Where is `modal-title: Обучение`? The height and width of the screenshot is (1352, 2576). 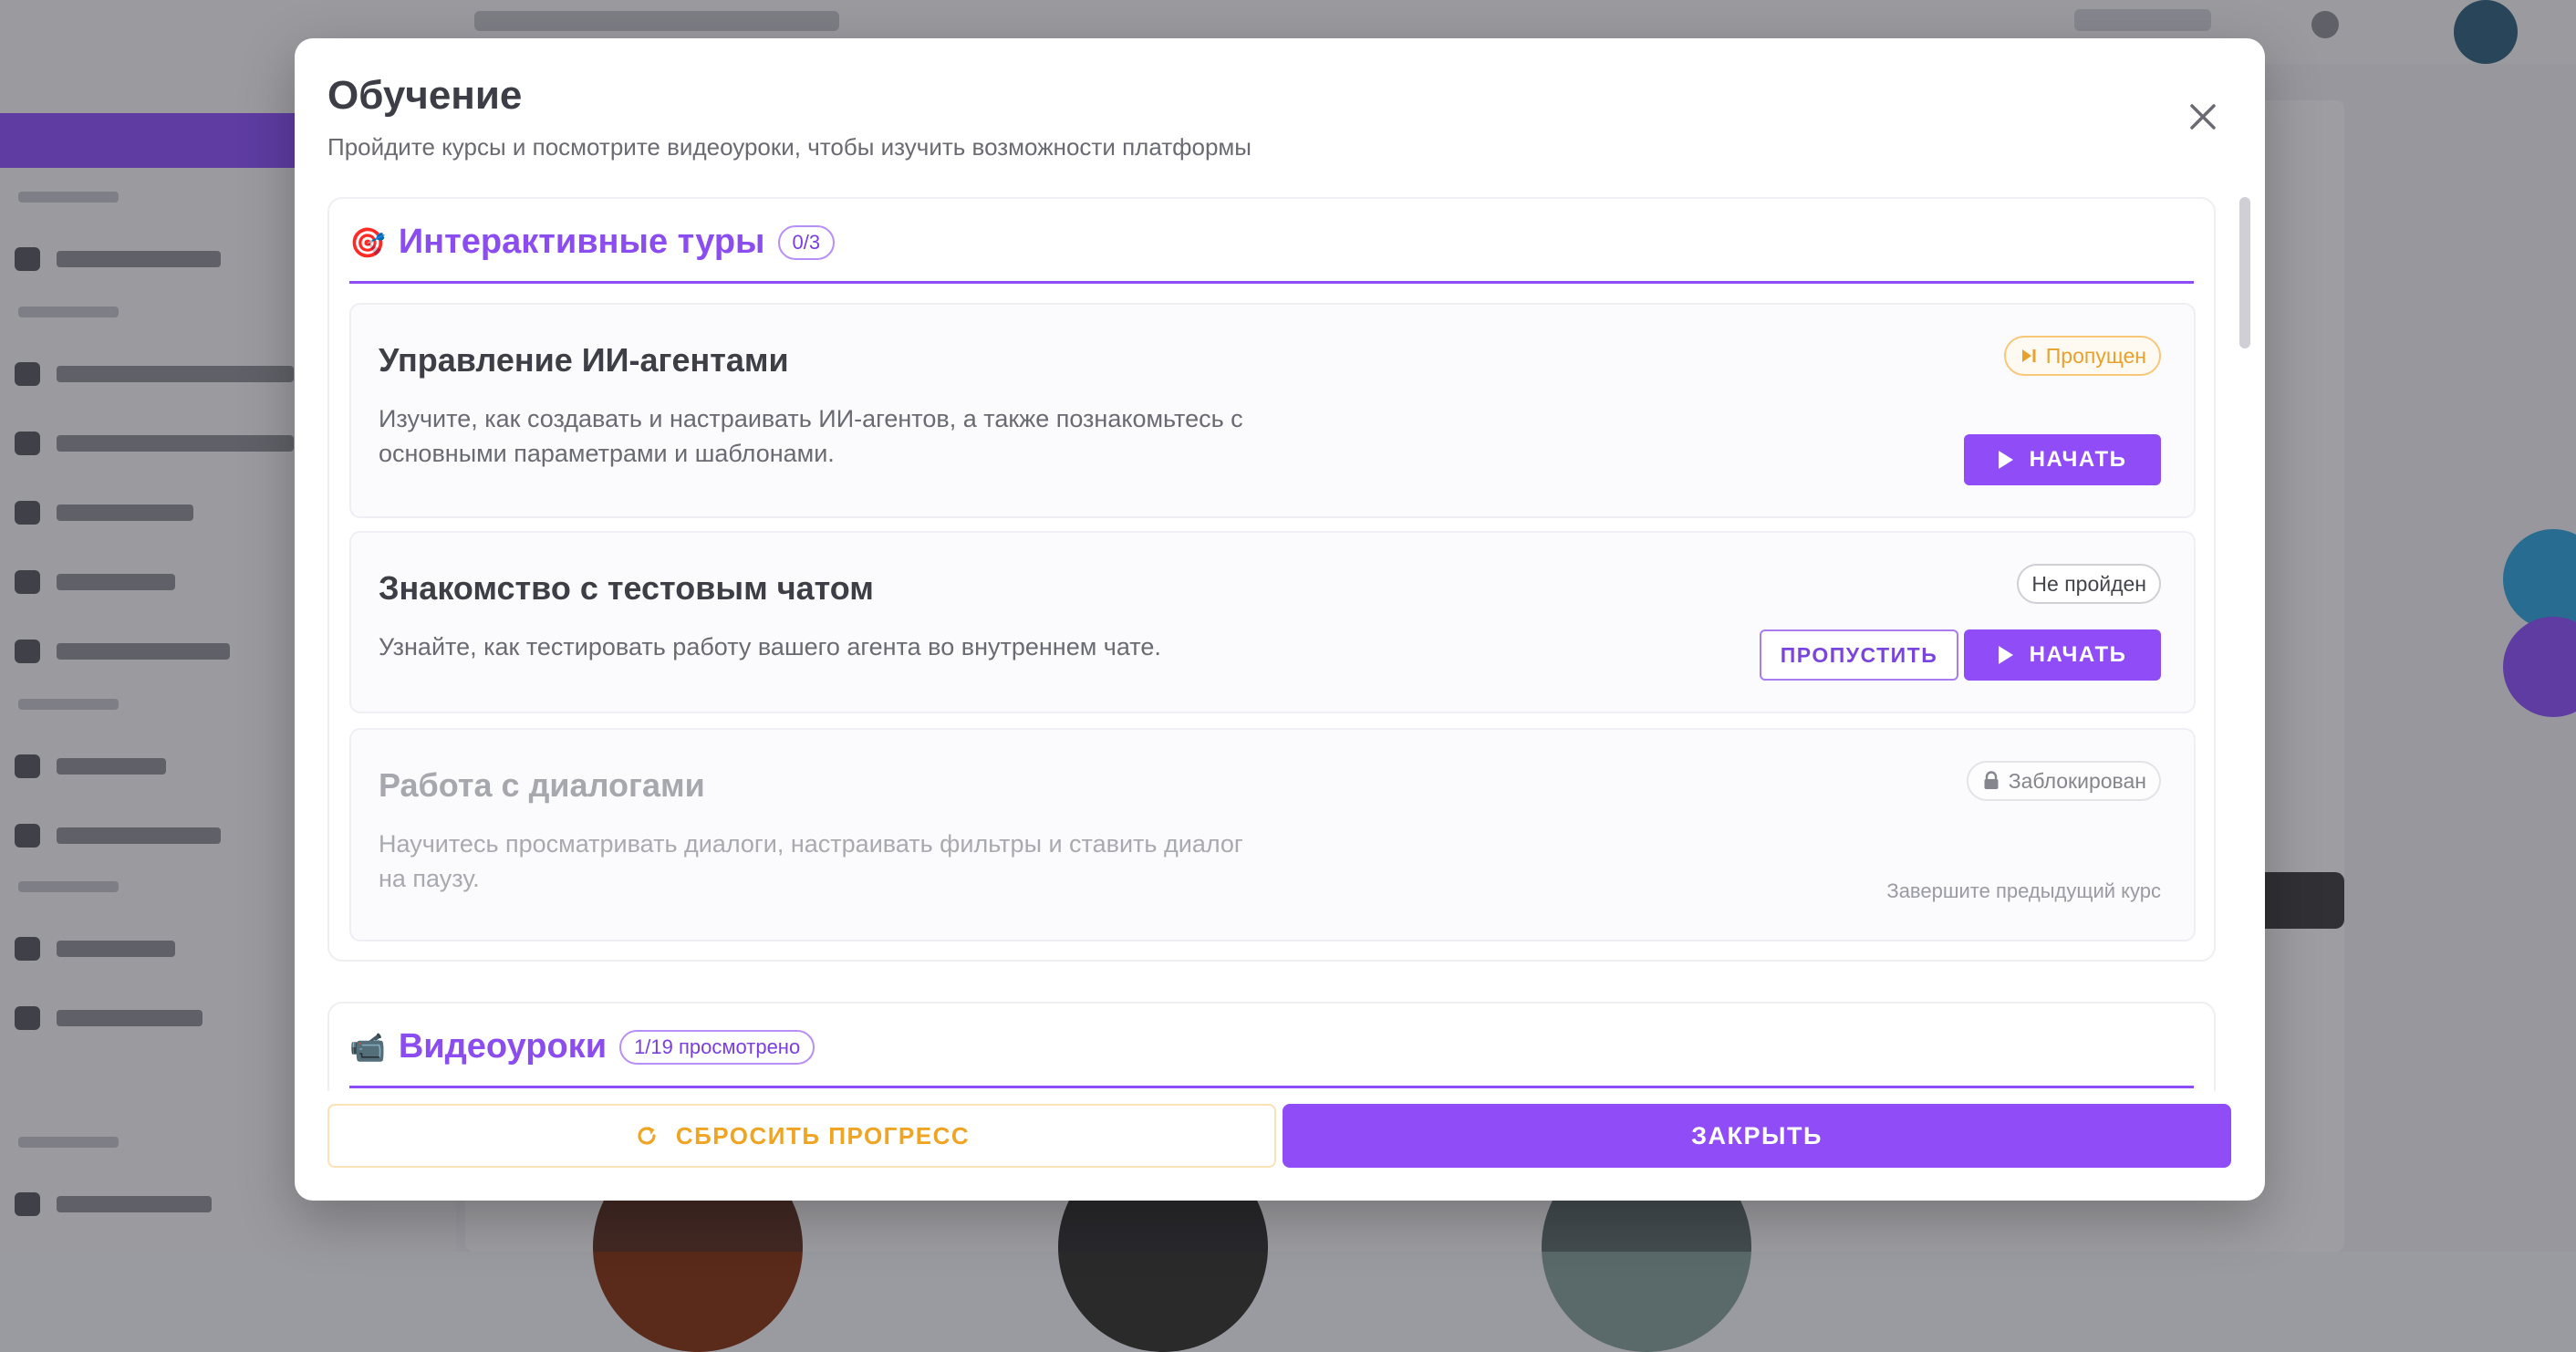
modal-title: Обучение is located at coordinates (424, 96).